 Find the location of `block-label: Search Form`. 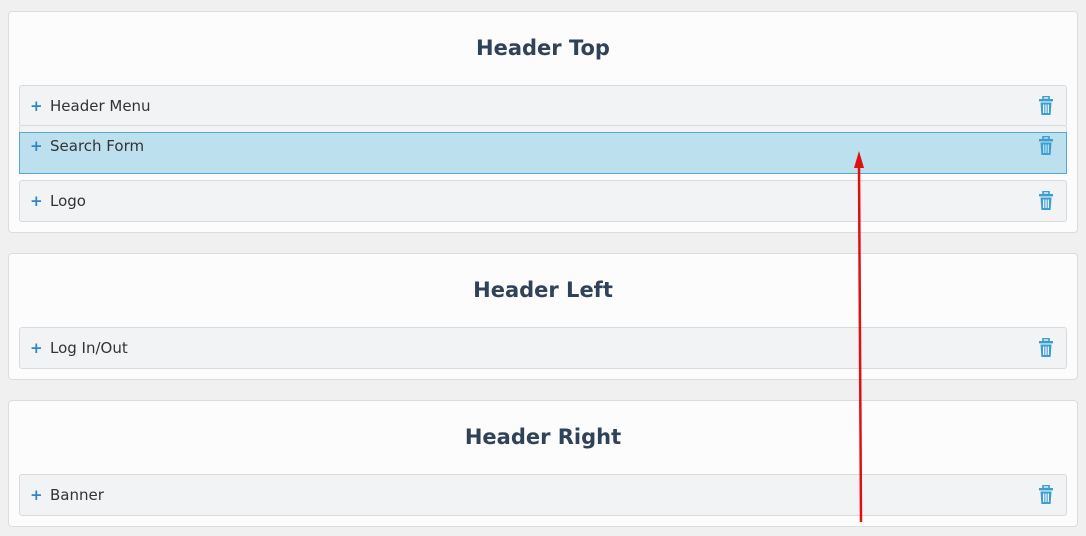

block-label: Search Form is located at coordinates (97, 146).